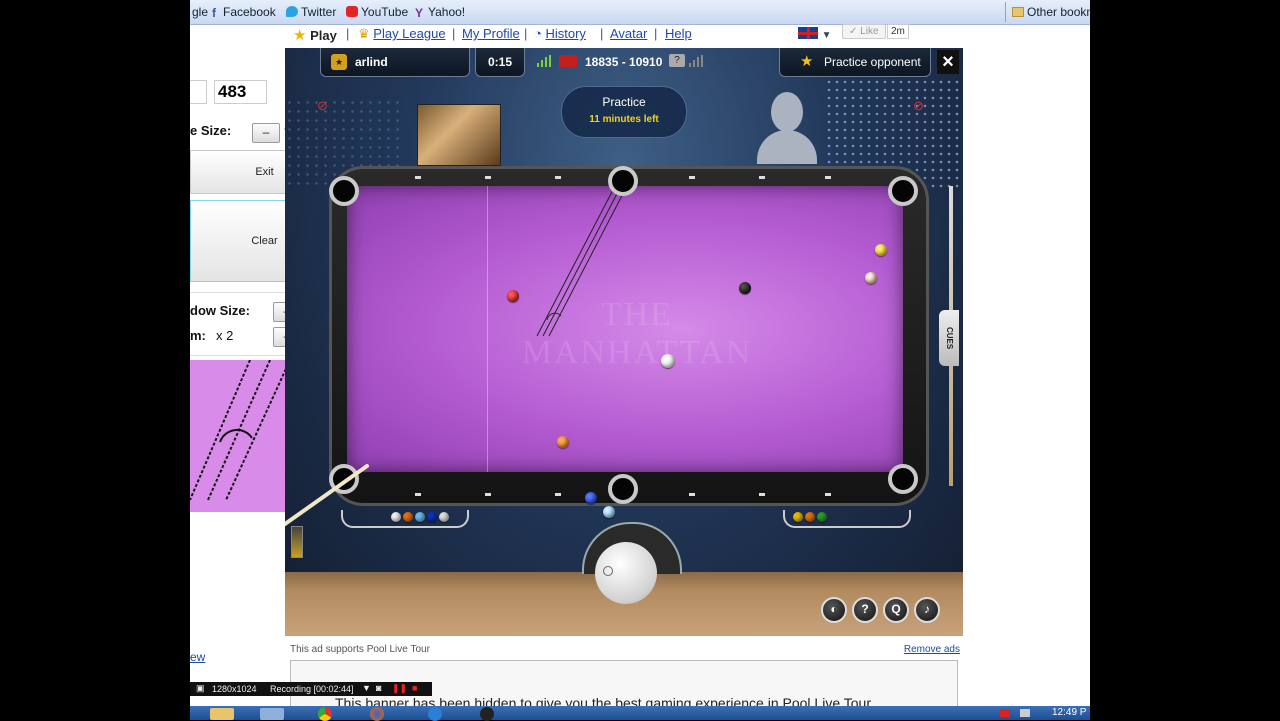 The height and width of the screenshot is (721, 1280). What do you see at coordinates (853, 31) in the screenshot?
I see `check-icon: ✓` at bounding box center [853, 31].